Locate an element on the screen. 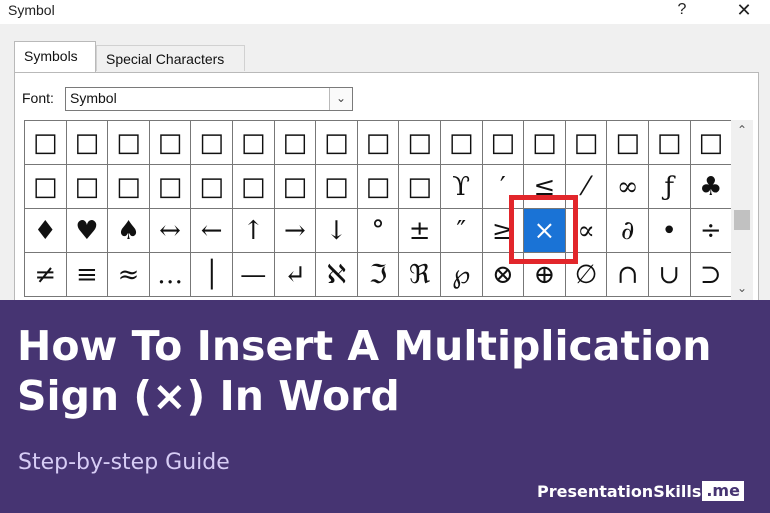  symbol-cell: ∞ is located at coordinates (628, 187).